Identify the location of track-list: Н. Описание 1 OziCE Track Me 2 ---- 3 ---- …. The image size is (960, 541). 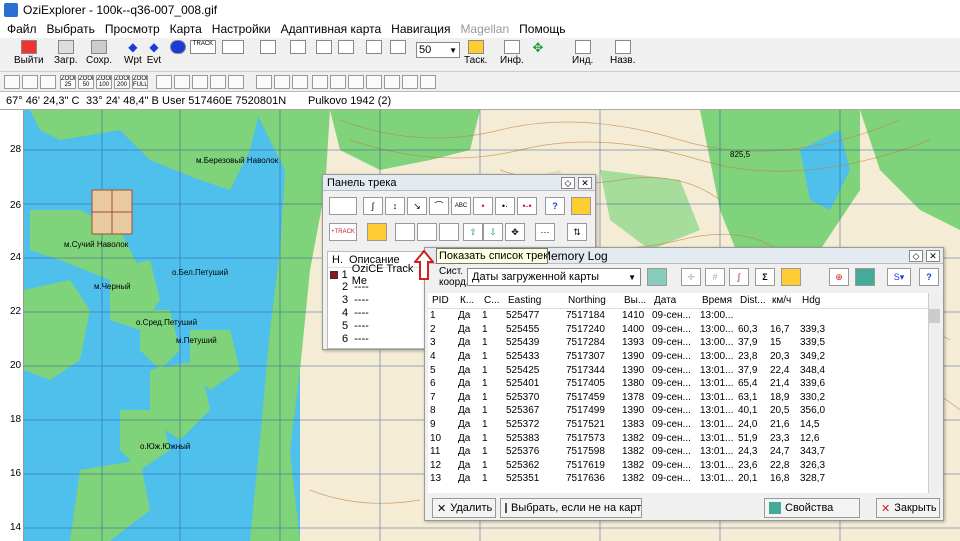
(377, 300).